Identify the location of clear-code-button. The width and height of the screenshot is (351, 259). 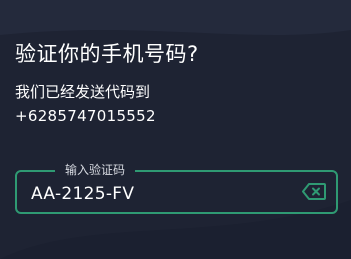
(314, 191).